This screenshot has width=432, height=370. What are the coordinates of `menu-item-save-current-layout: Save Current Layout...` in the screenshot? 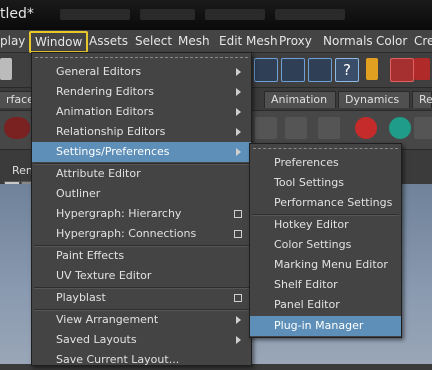 It's located at (141, 360).